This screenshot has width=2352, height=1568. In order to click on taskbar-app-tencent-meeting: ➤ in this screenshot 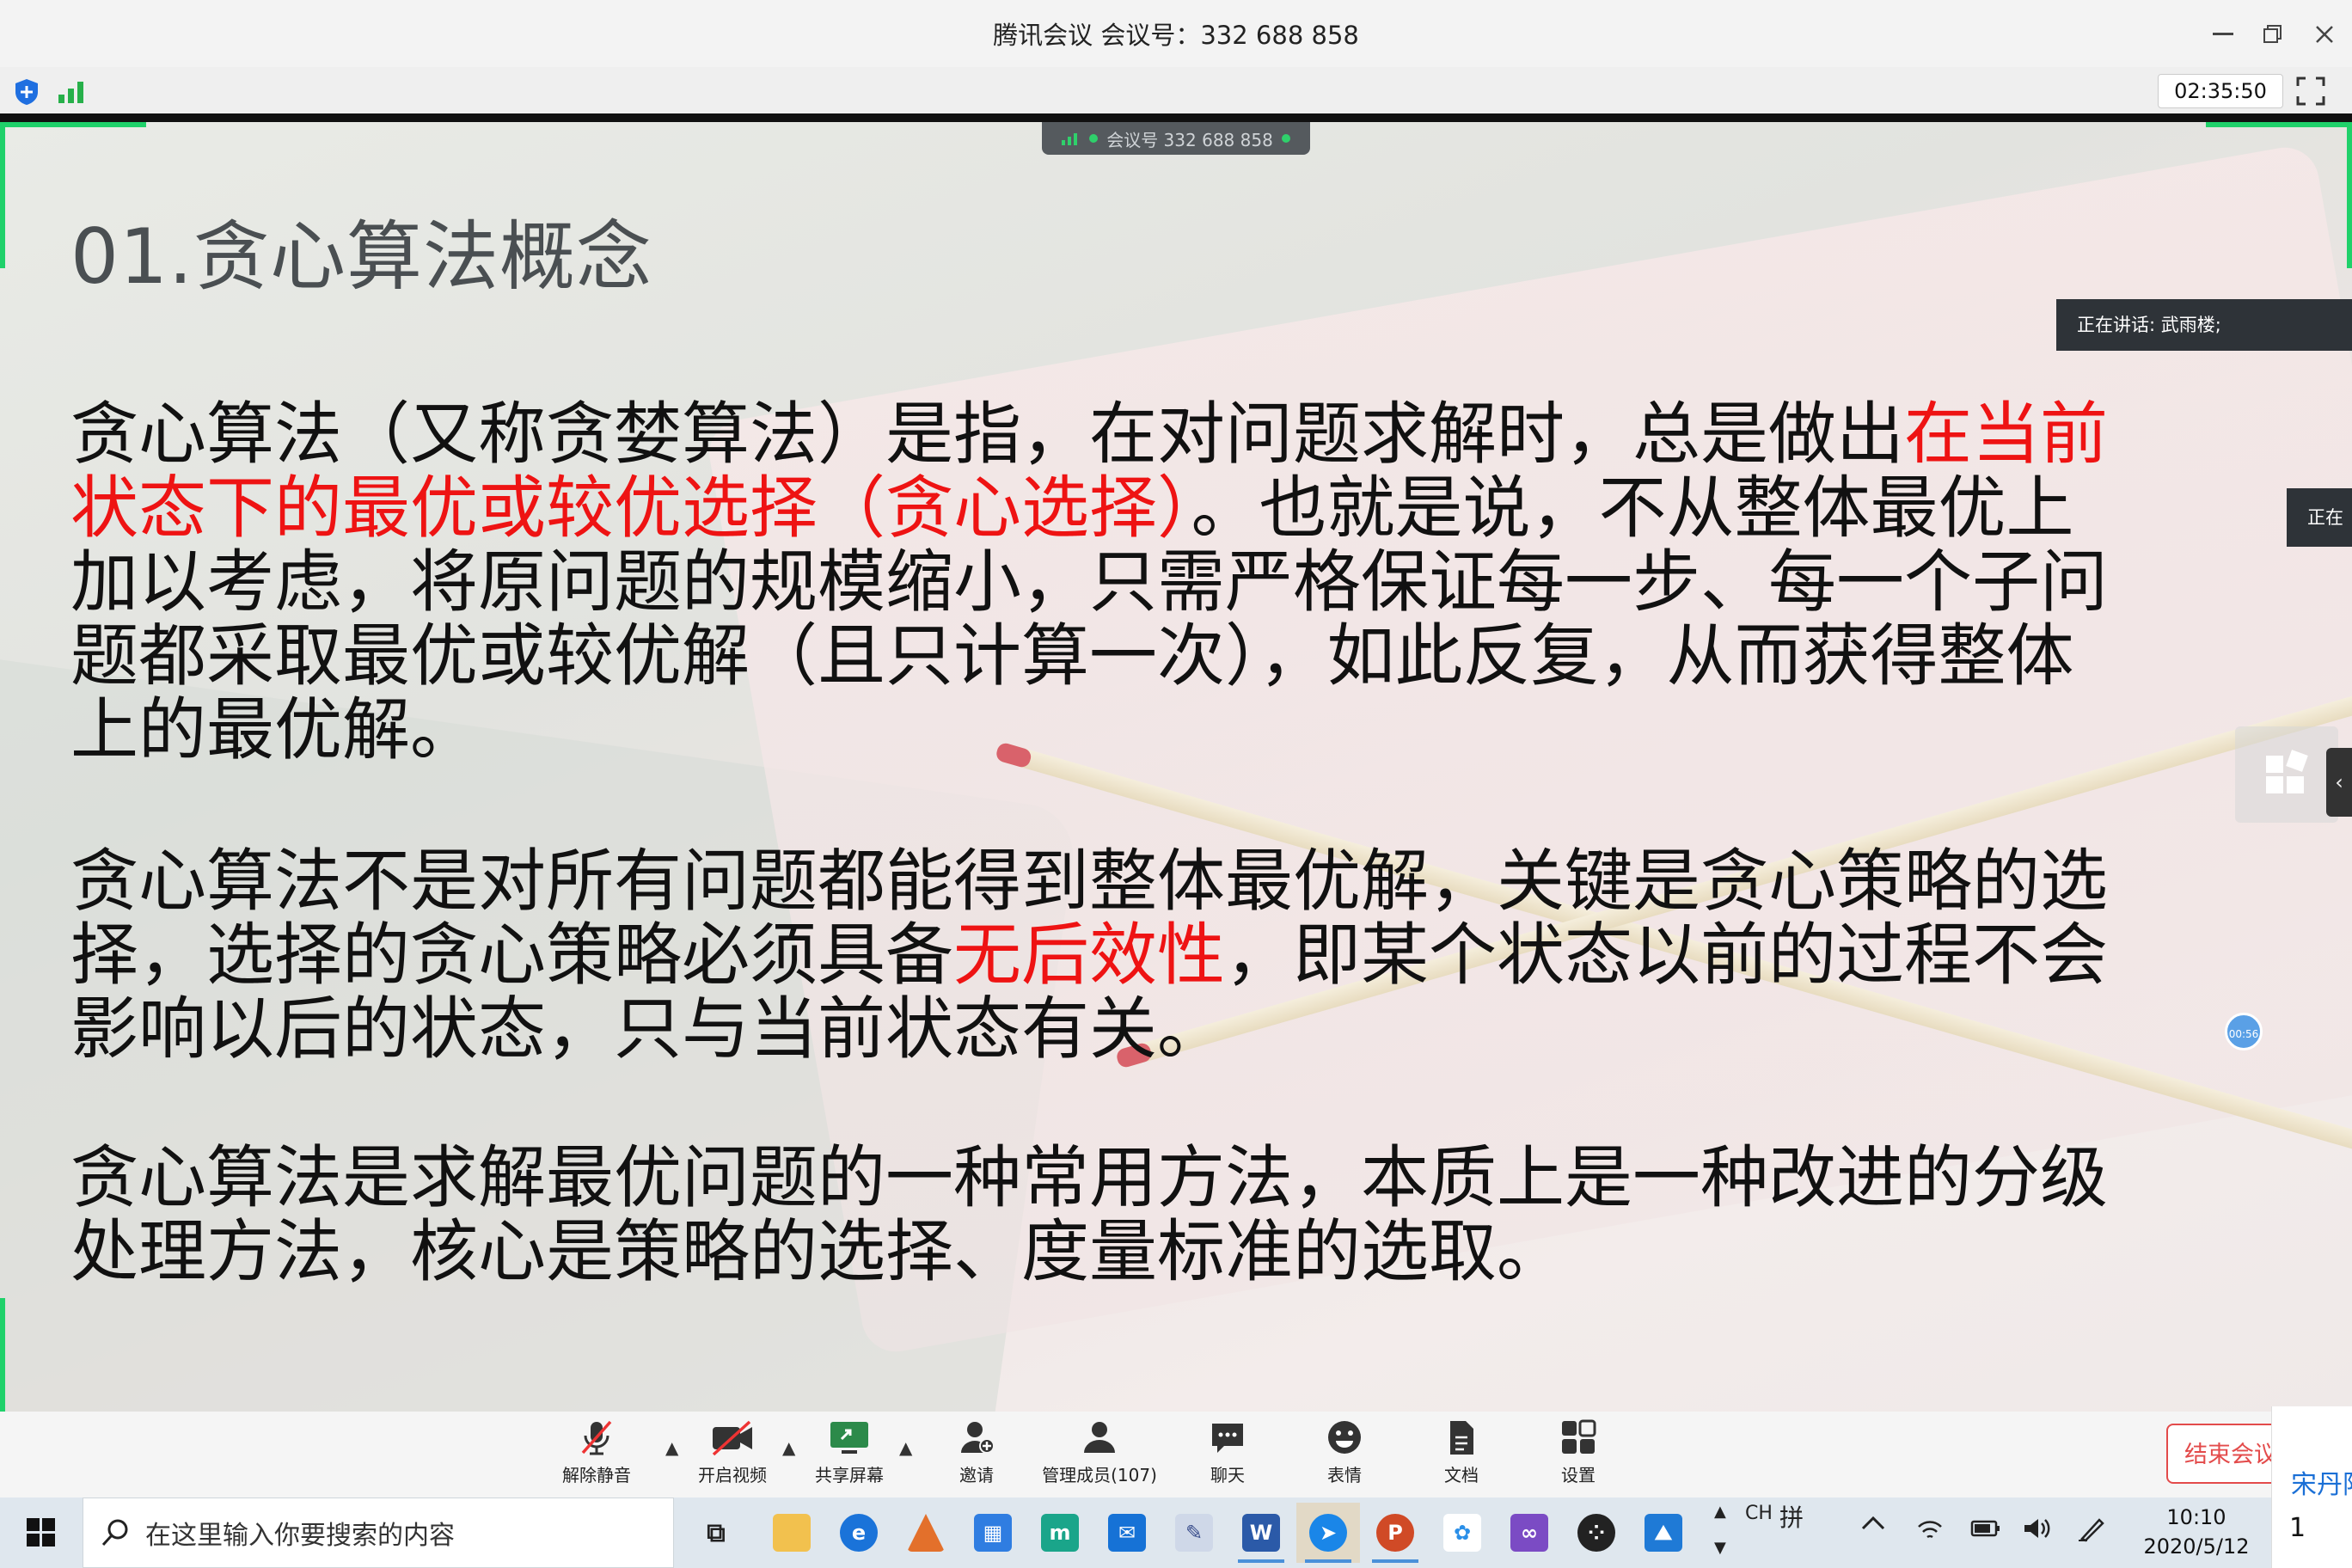, I will do `click(1328, 1533)`.